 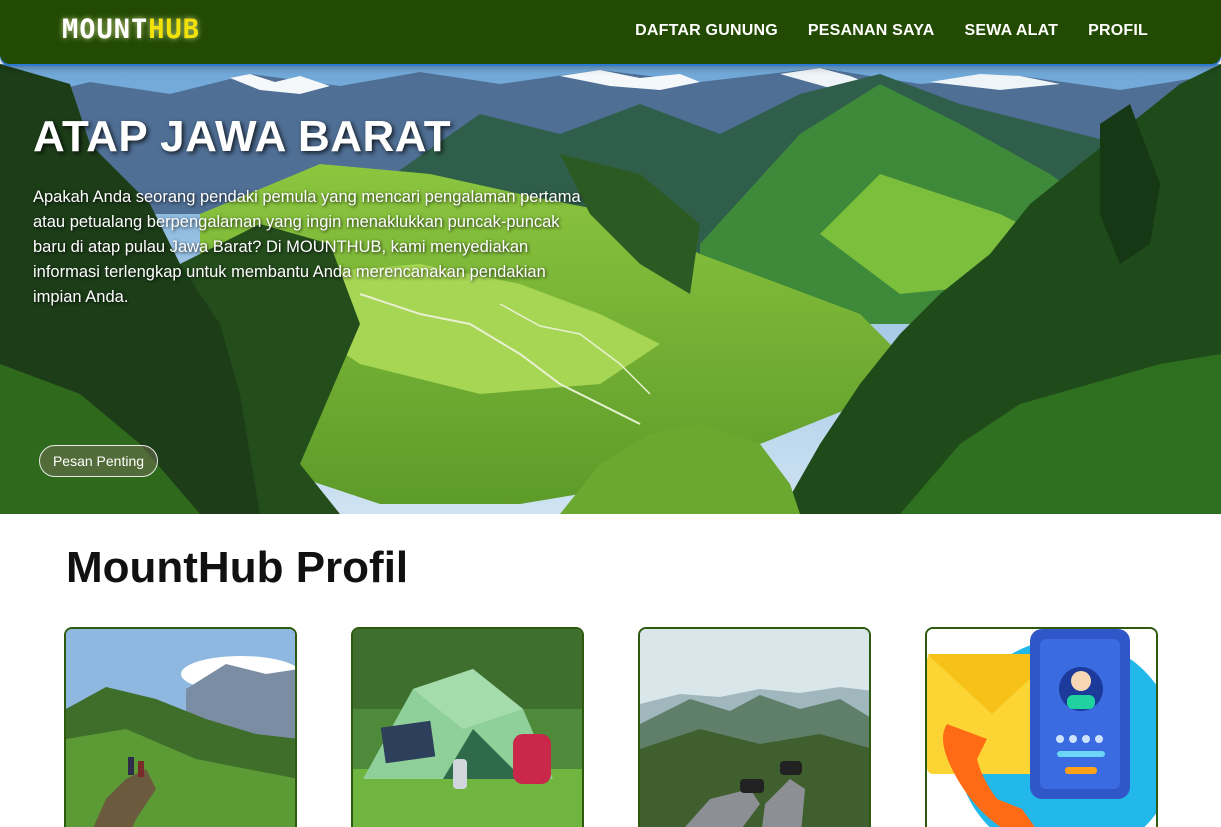 I want to click on nav-link-pesanan-saya: PESANAN SAYA, so click(x=871, y=31).